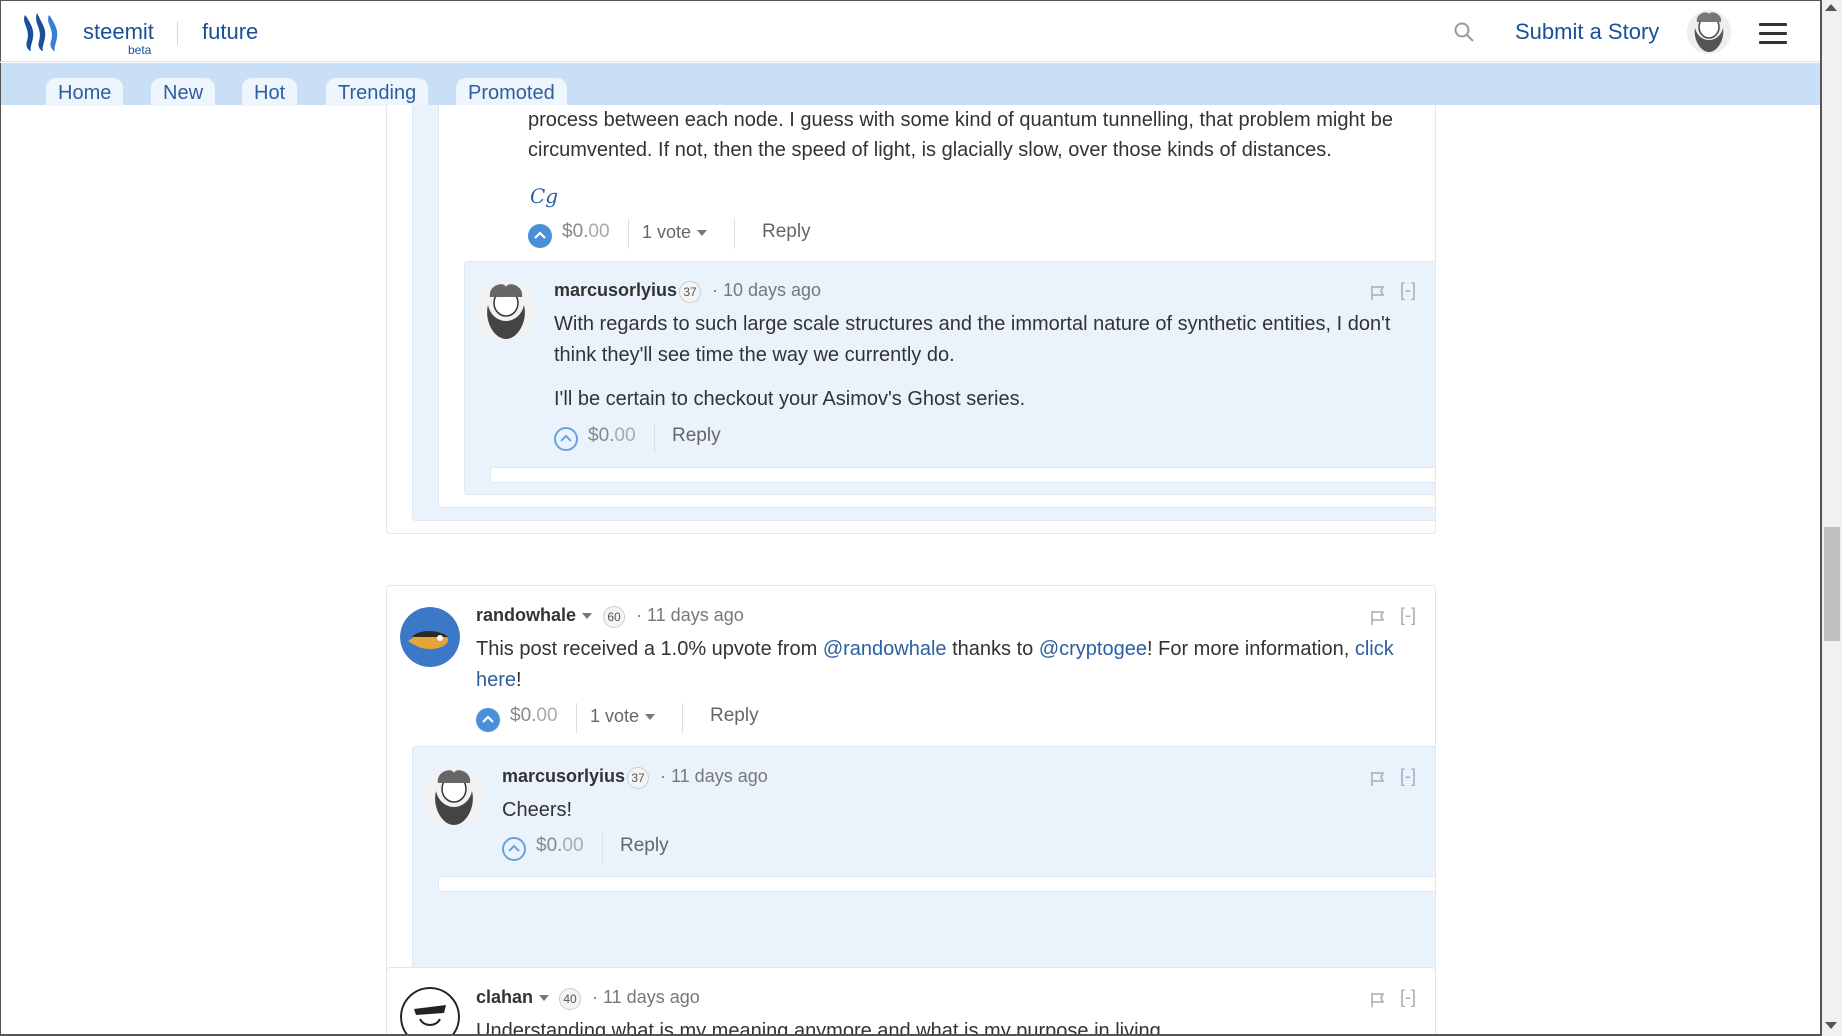 The image size is (1842, 1036). I want to click on scroll-up-arrow-icon, so click(1831, 7).